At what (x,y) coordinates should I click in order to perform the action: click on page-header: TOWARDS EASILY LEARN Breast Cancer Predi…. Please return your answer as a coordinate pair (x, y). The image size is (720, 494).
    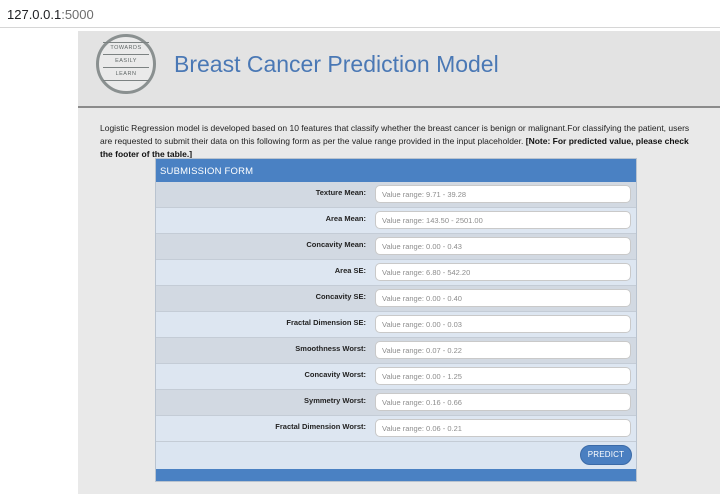
    Looking at the image, I should click on (399, 68).